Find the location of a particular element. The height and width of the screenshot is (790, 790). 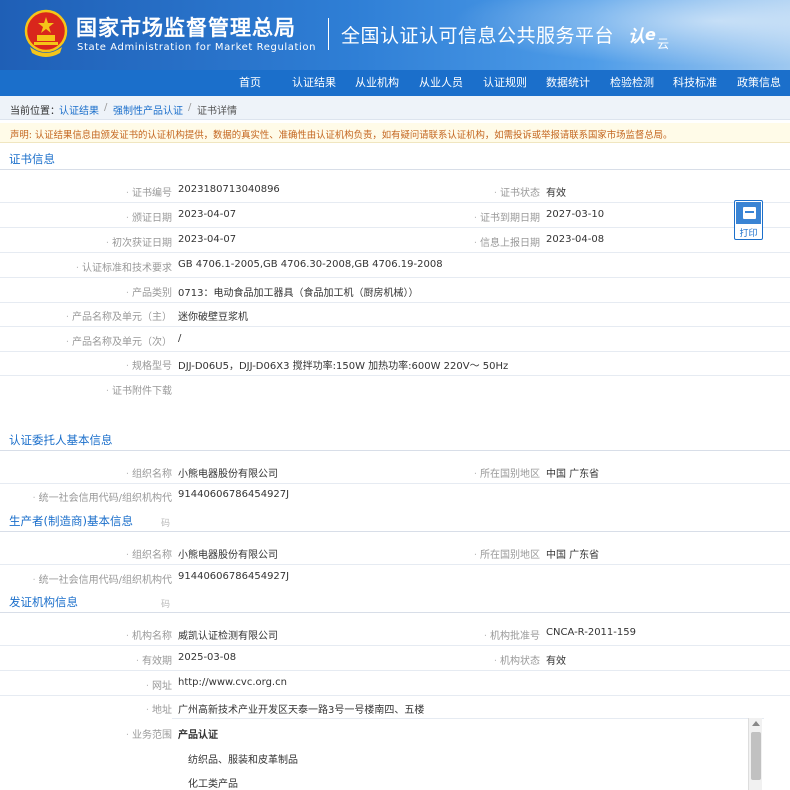

nav-policy: 政策信息 is located at coordinates (759, 83).